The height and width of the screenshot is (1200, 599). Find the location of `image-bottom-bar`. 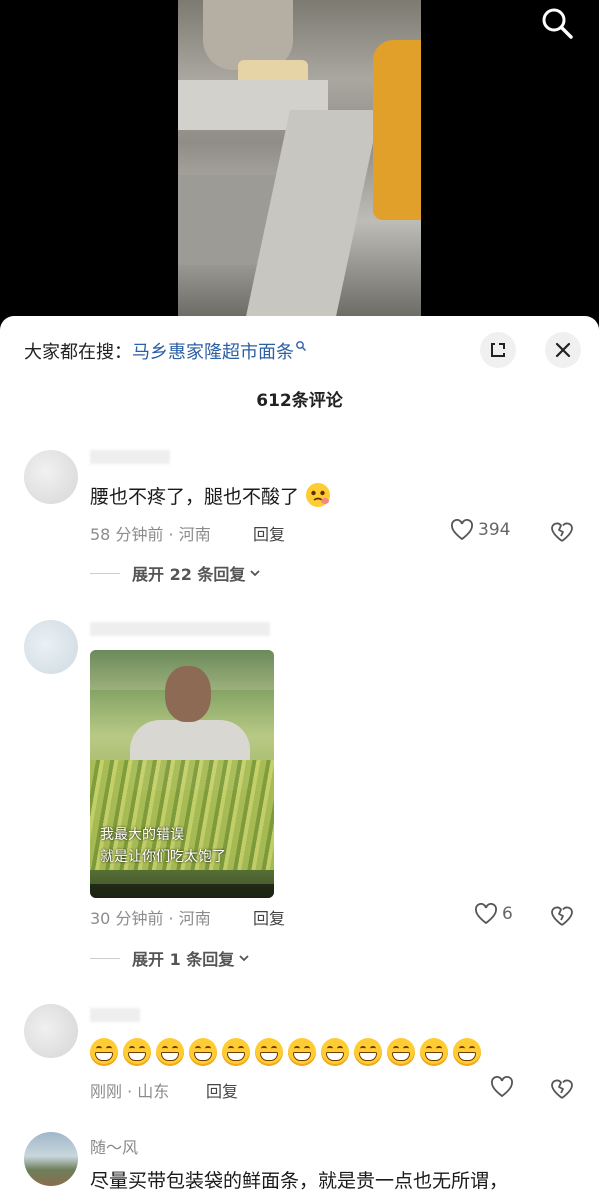

image-bottom-bar is located at coordinates (182, 891).